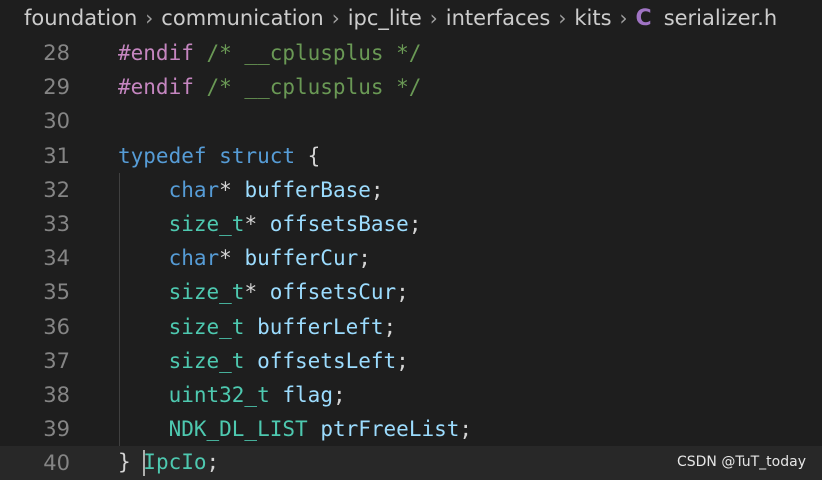 The height and width of the screenshot is (480, 822). I want to click on code-token: flag, so click(307, 395).